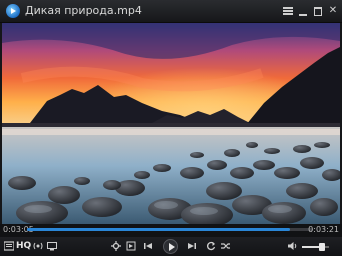  Describe the element at coordinates (23, 246) in the screenshot. I see `hq-toggle: HQ` at that location.